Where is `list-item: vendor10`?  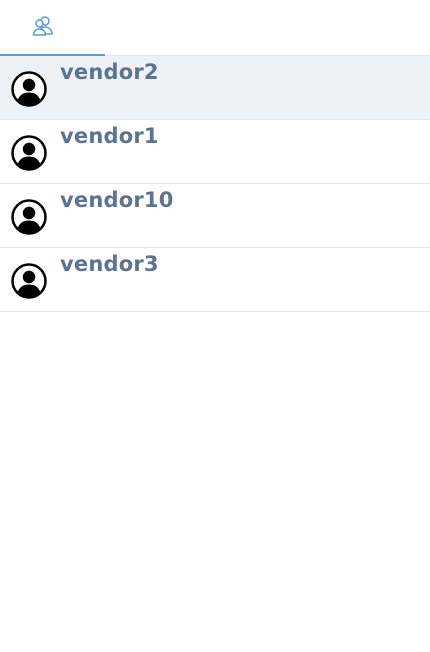 list-item: vendor10 is located at coordinates (215, 216).